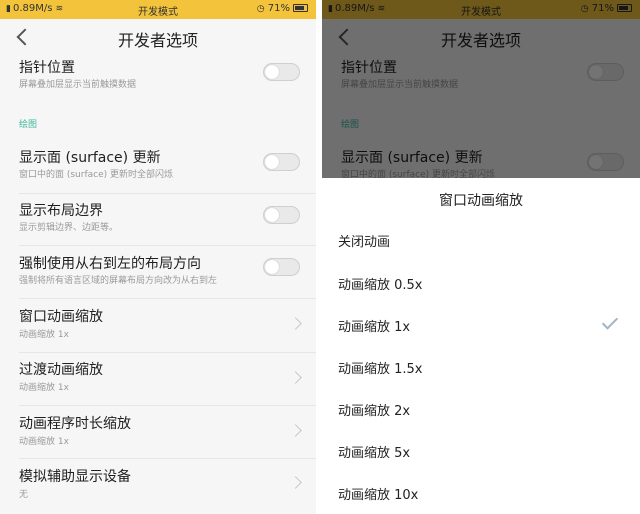 This screenshot has width=640, height=514. Describe the element at coordinates (157, 40) in the screenshot. I see `page-title: 开发者选项` at that location.